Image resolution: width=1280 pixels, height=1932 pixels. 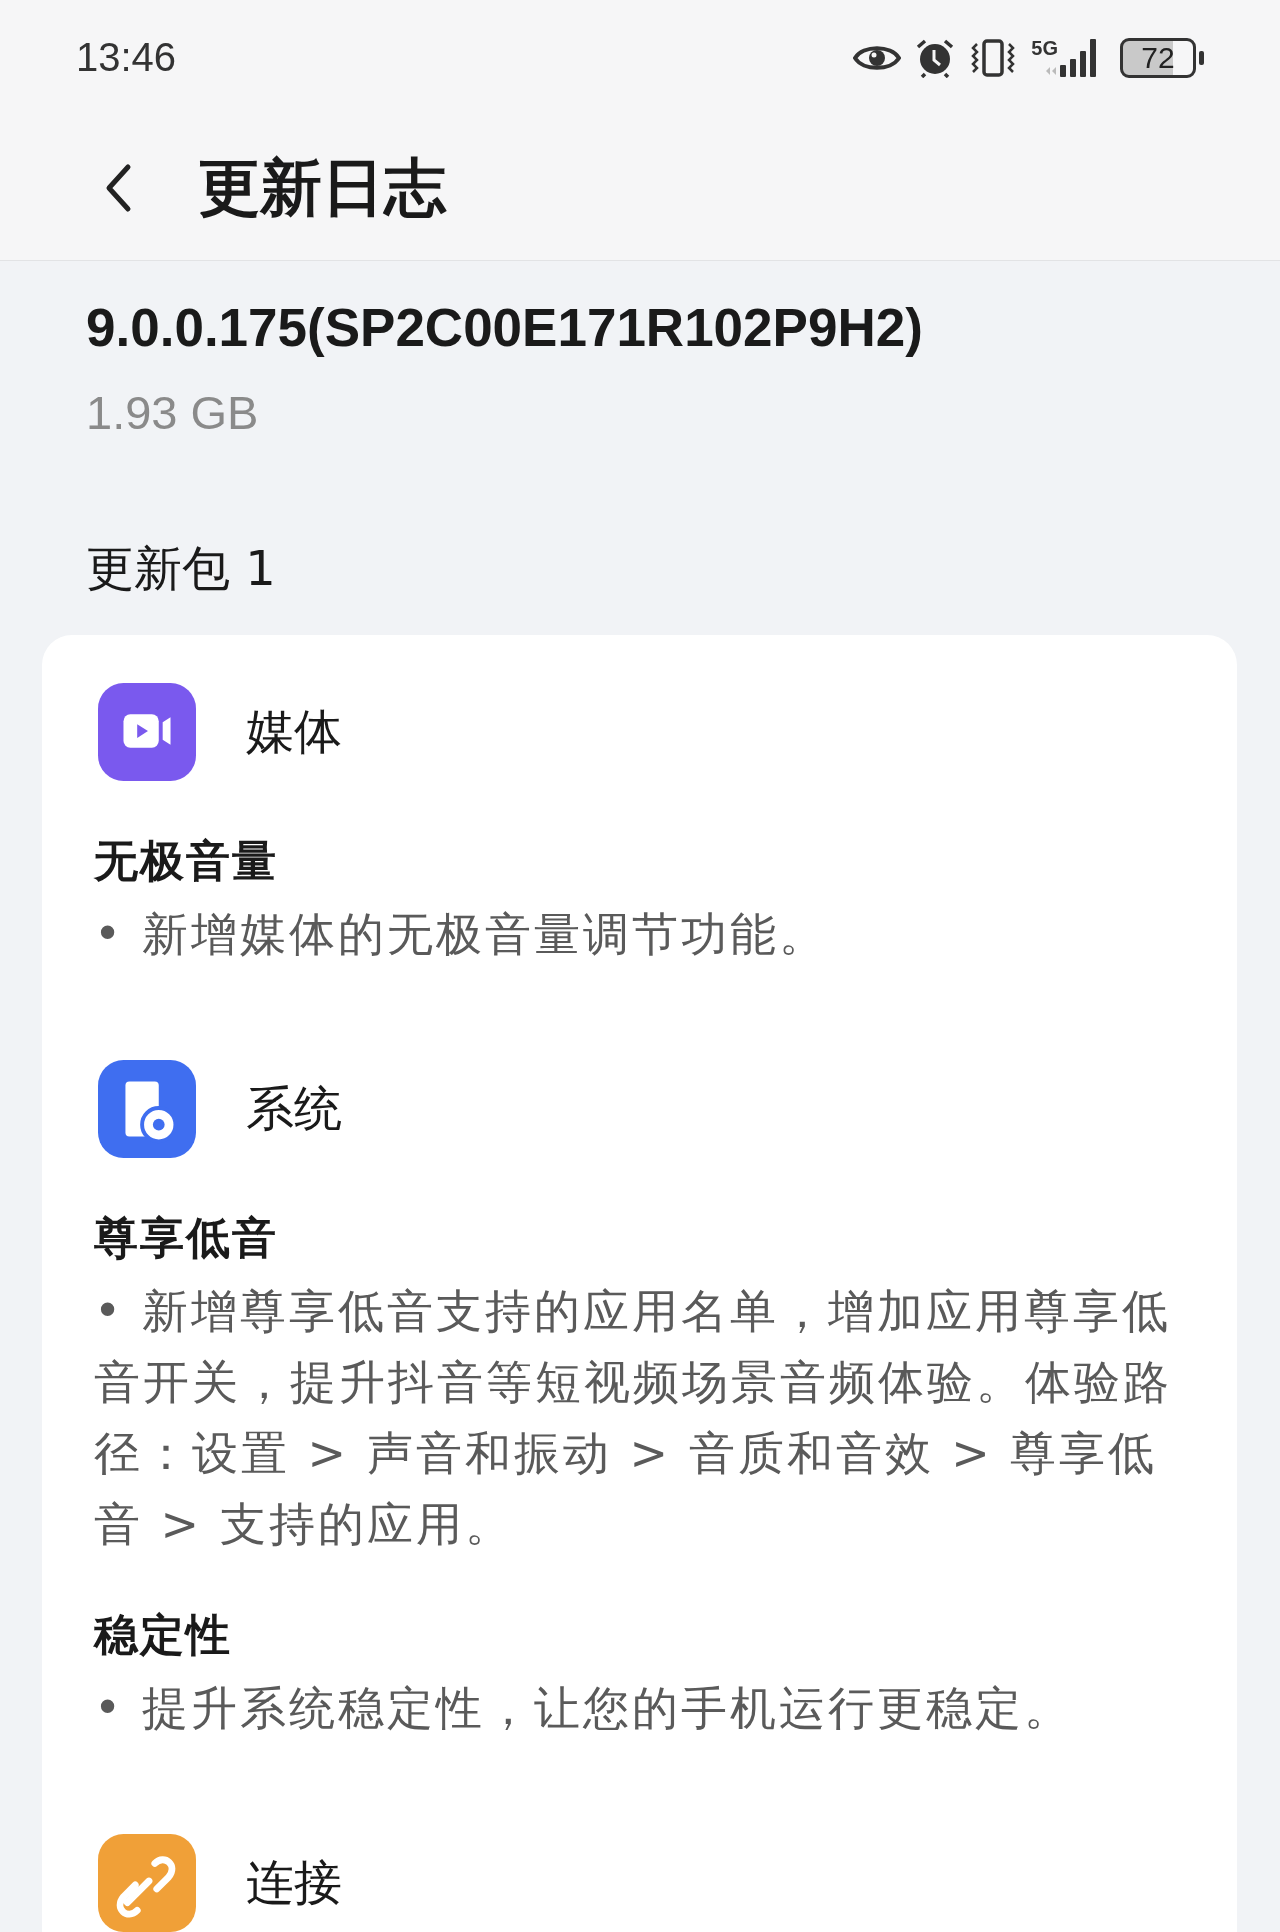 What do you see at coordinates (322, 187) in the screenshot?
I see `page-title: 更新日志` at bounding box center [322, 187].